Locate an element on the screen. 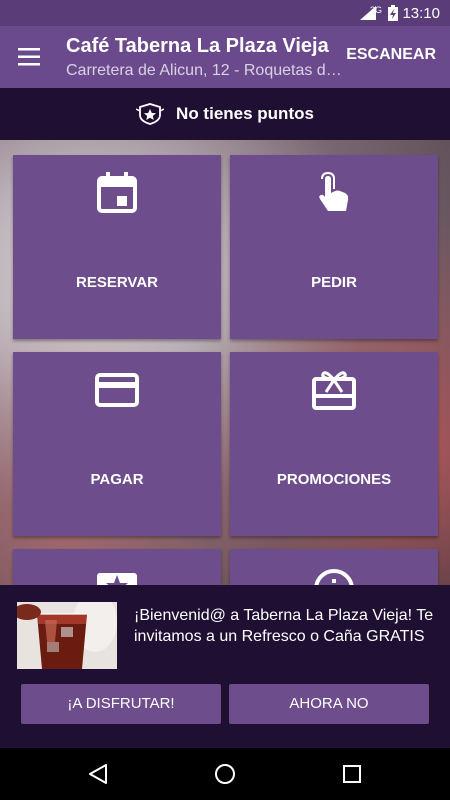 This screenshot has width=450, height=800. network-type: 3G is located at coordinates (375, 10).